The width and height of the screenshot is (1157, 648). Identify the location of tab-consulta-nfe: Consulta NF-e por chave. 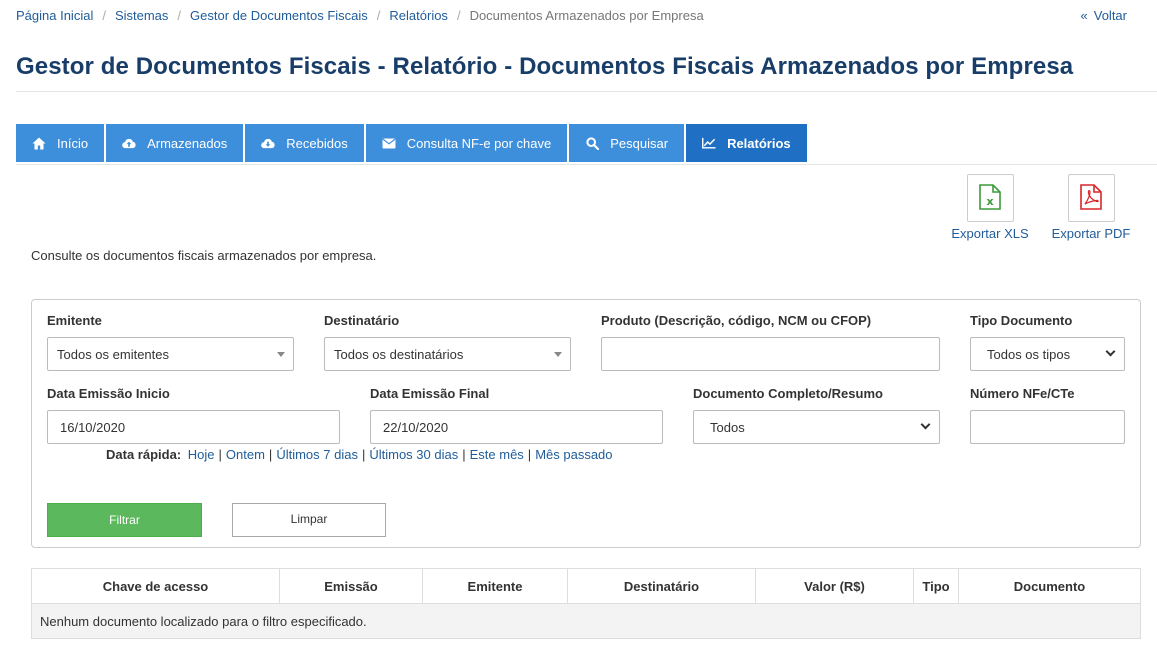
(466, 143).